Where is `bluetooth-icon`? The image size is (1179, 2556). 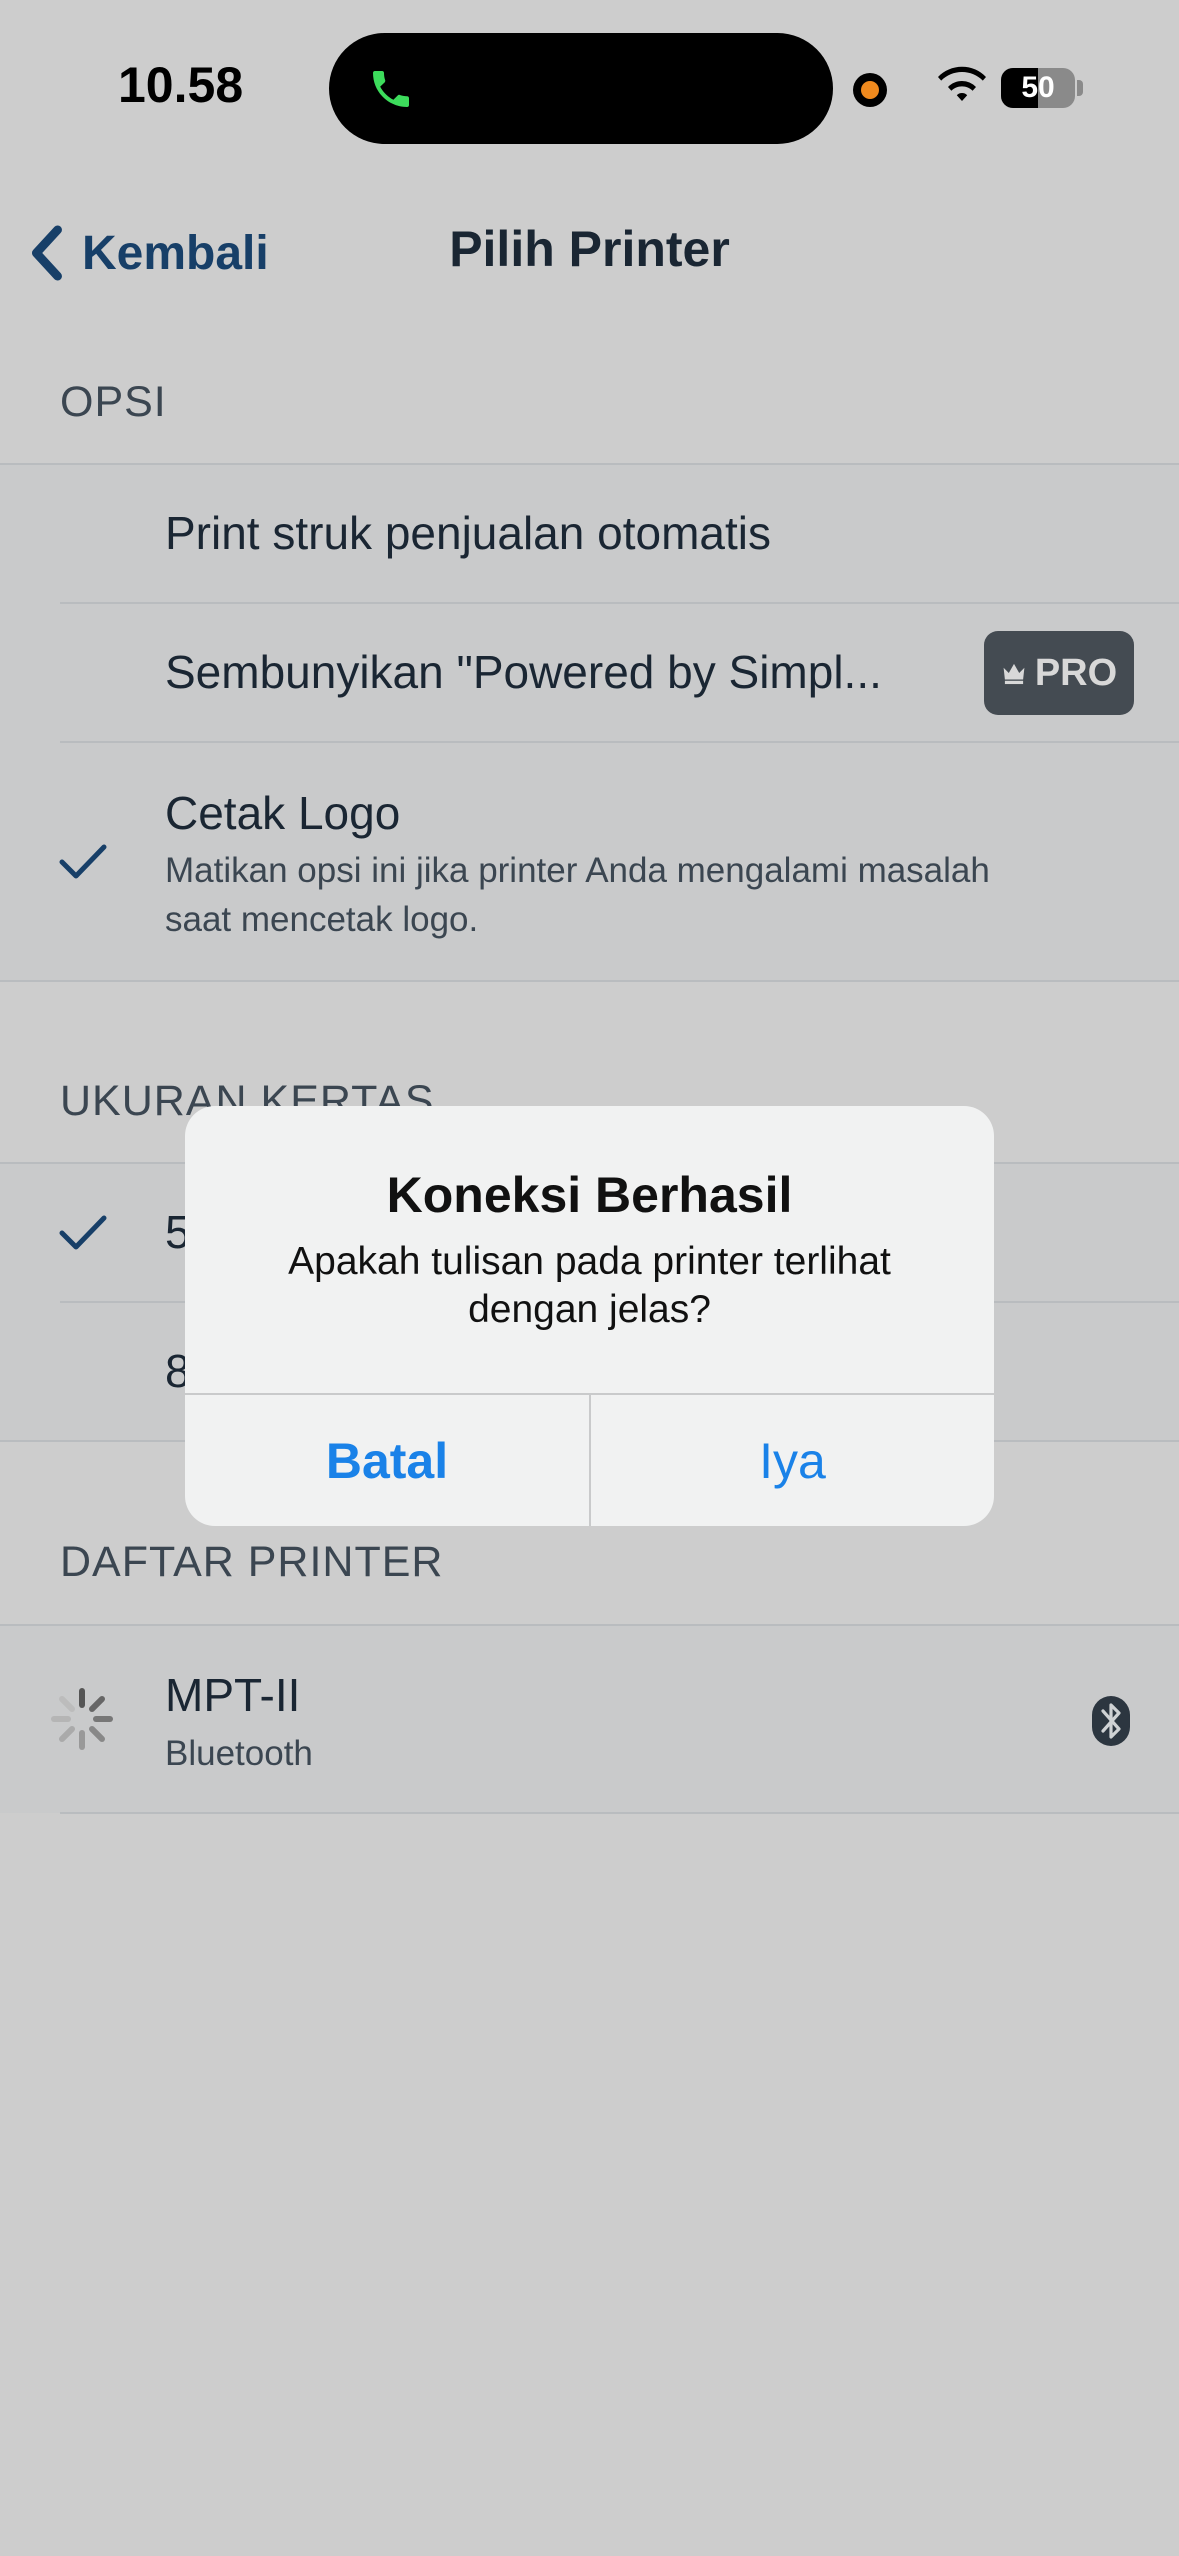
bluetooth-icon is located at coordinates (1111, 1721).